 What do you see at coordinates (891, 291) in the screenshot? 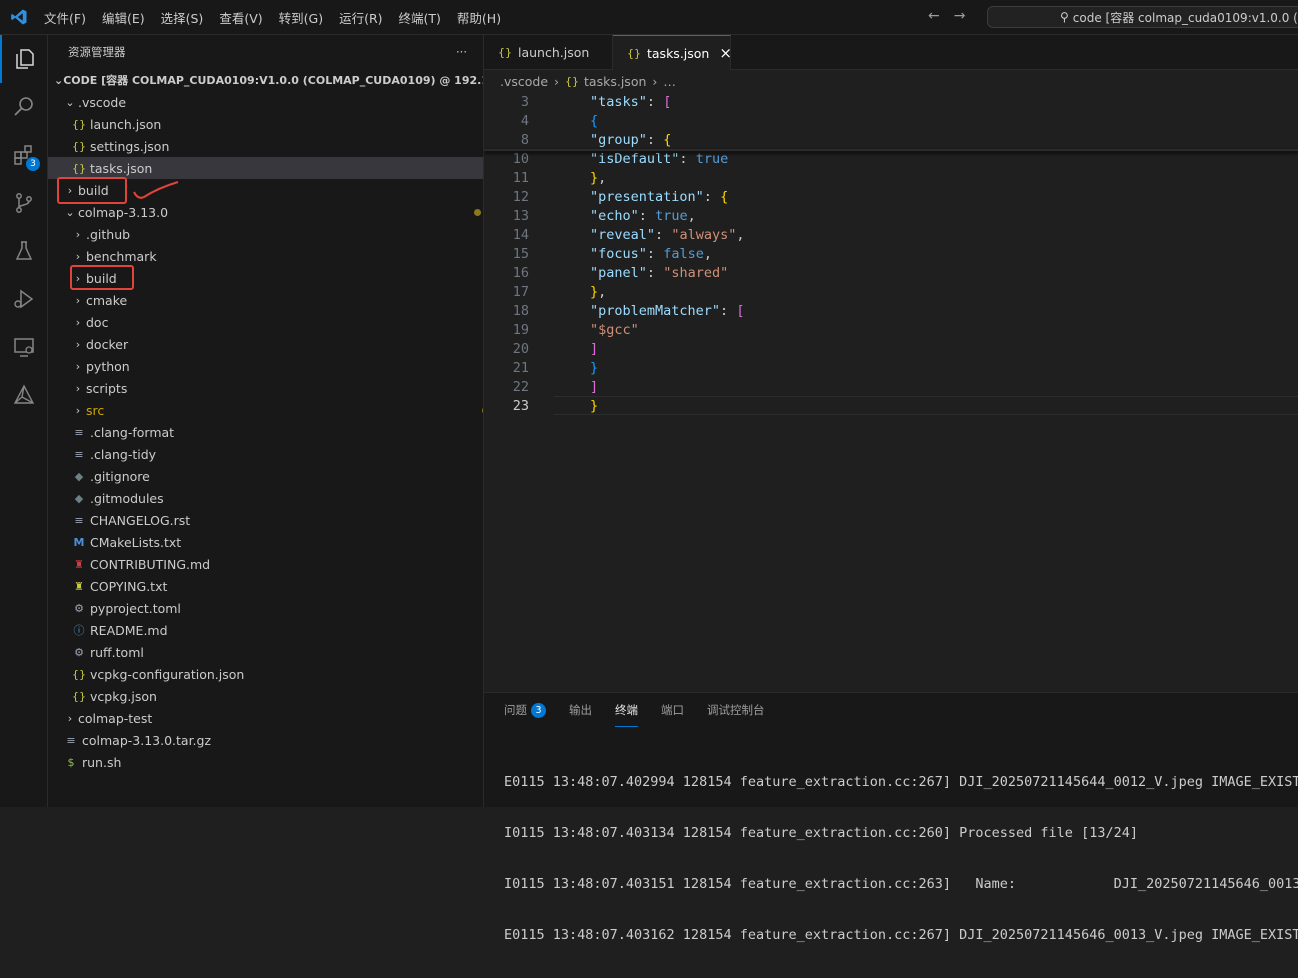
I see `code-line: 17},` at bounding box center [891, 291].